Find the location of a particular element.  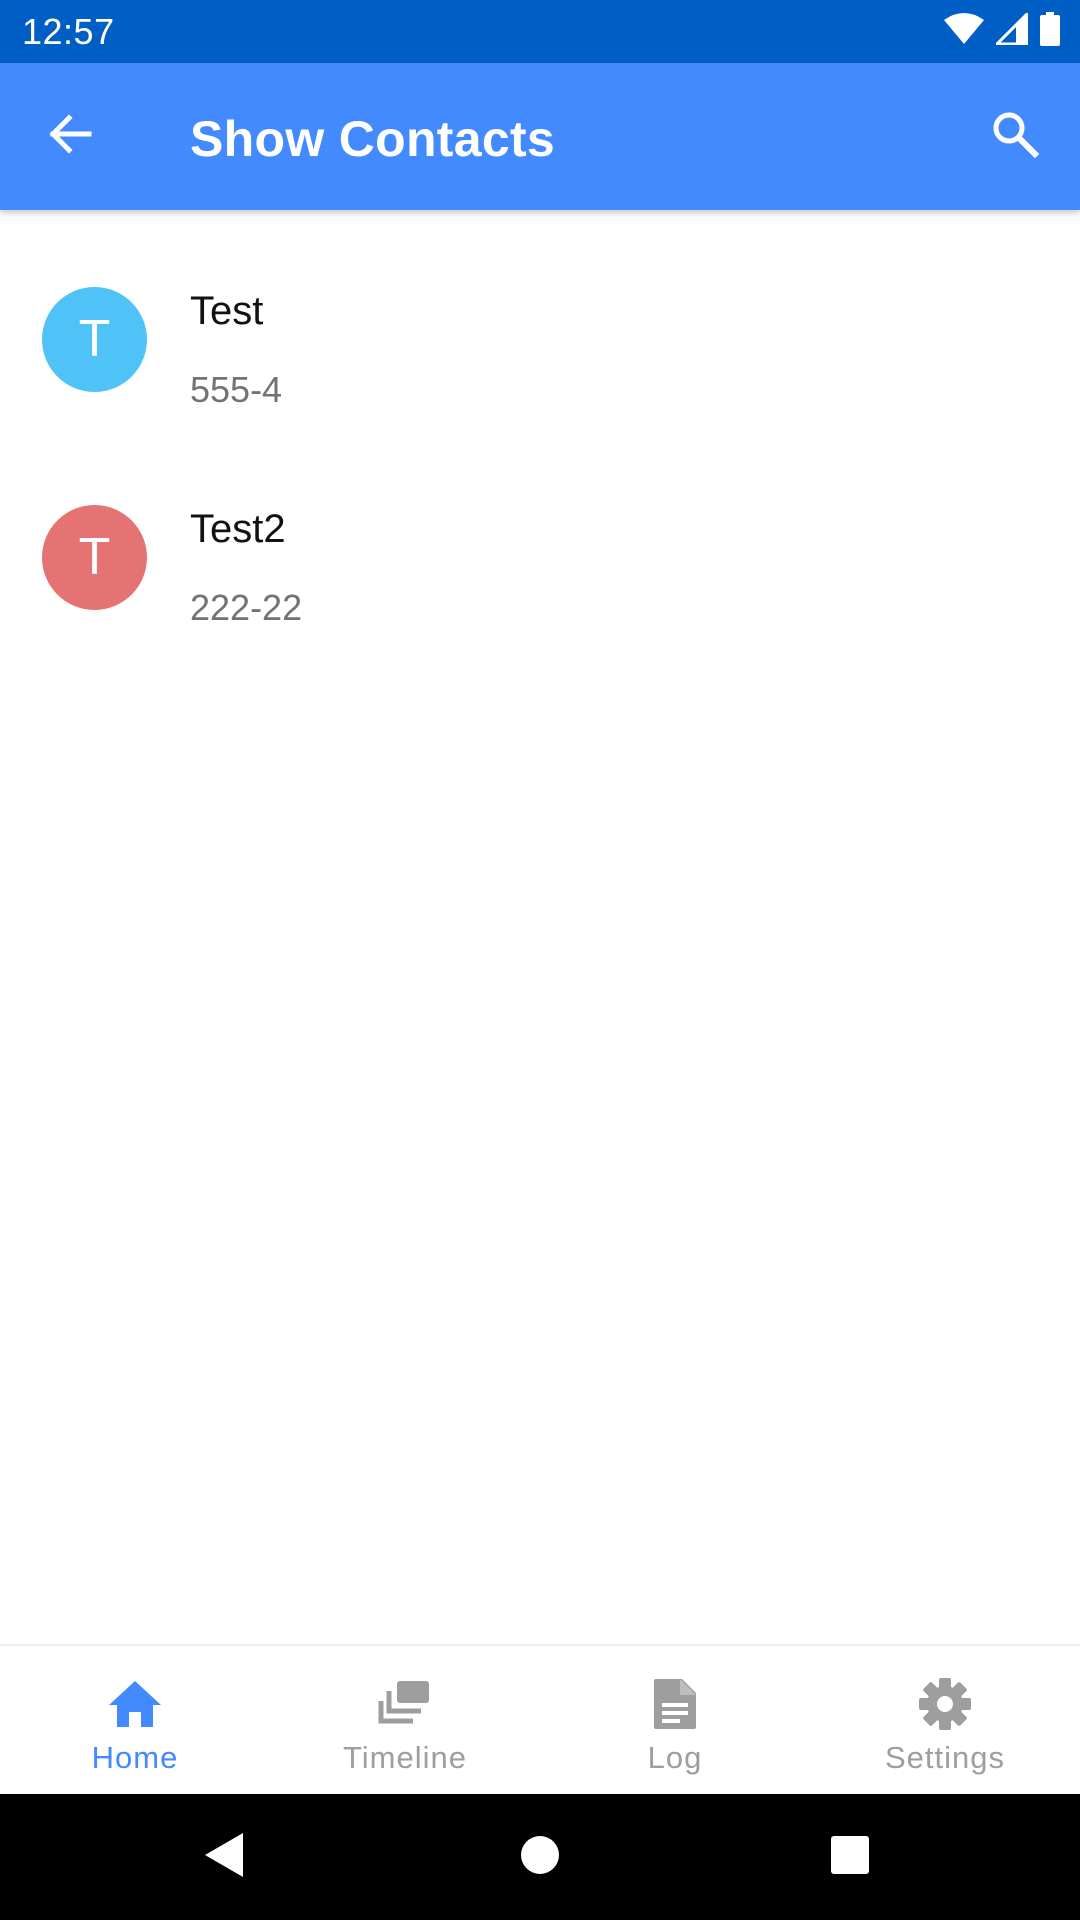

nav-label-settings: Settings is located at coordinates (944, 1757).